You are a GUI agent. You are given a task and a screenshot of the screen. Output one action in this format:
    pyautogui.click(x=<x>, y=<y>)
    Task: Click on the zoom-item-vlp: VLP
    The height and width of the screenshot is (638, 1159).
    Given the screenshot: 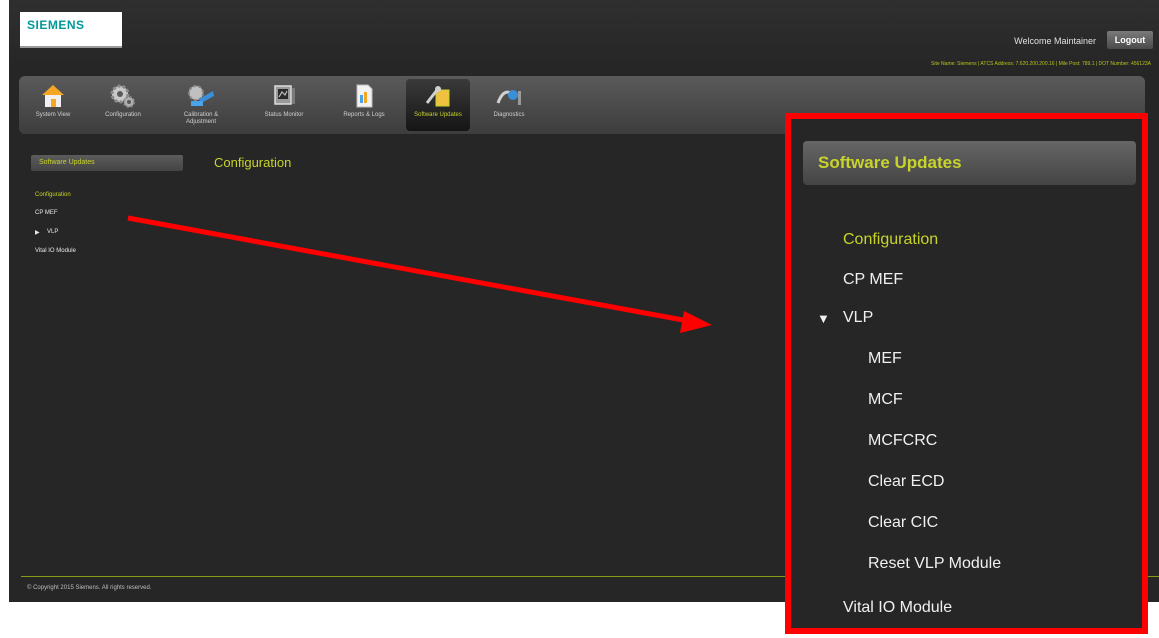 What is the action you would take?
    pyautogui.click(x=858, y=318)
    